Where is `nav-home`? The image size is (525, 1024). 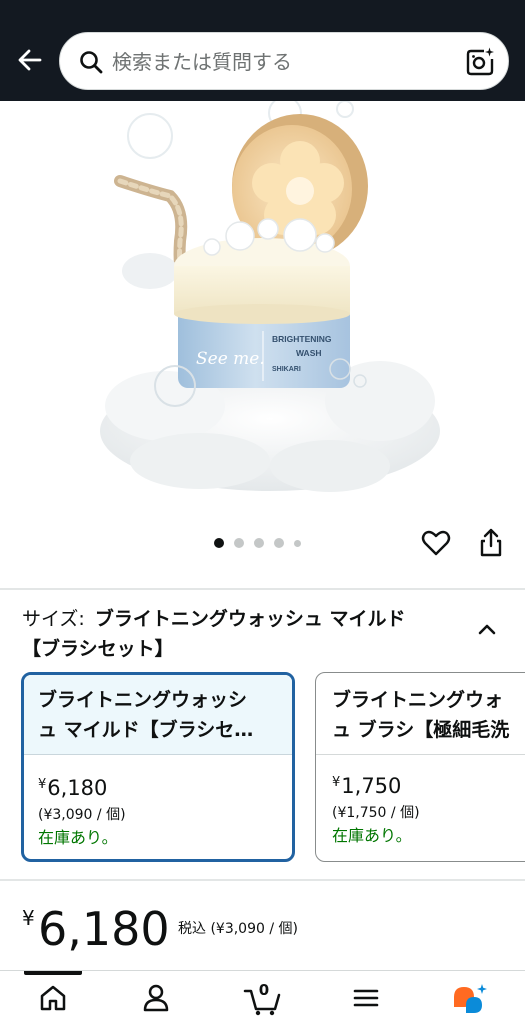
nav-home is located at coordinates (53, 1003).